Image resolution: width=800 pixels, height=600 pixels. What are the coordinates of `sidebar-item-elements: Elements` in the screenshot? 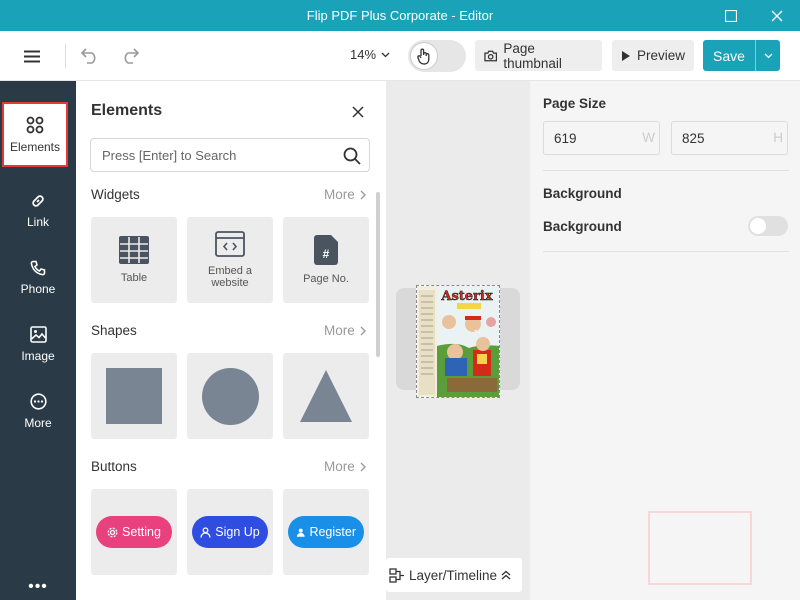 It's located at (35, 134).